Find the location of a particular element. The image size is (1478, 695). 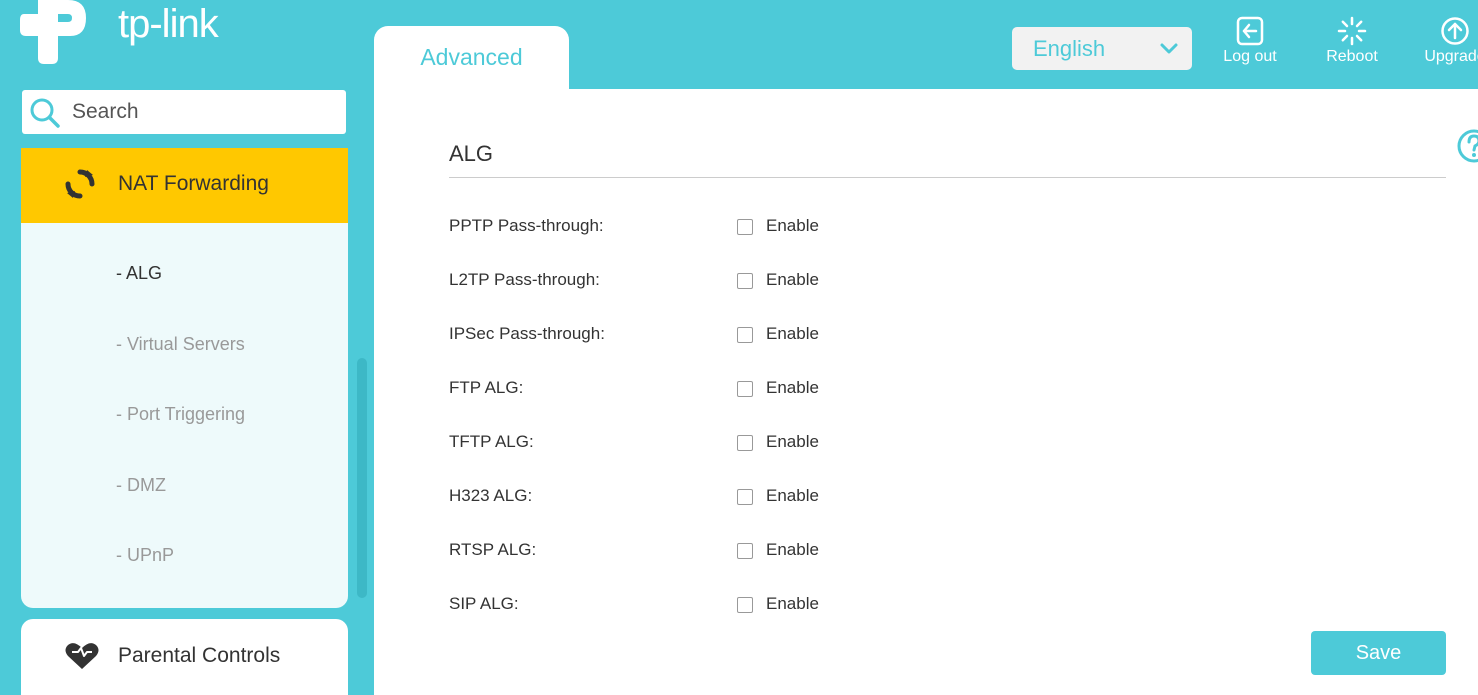

tp-link-logo-mark is located at coordinates (53, 32).